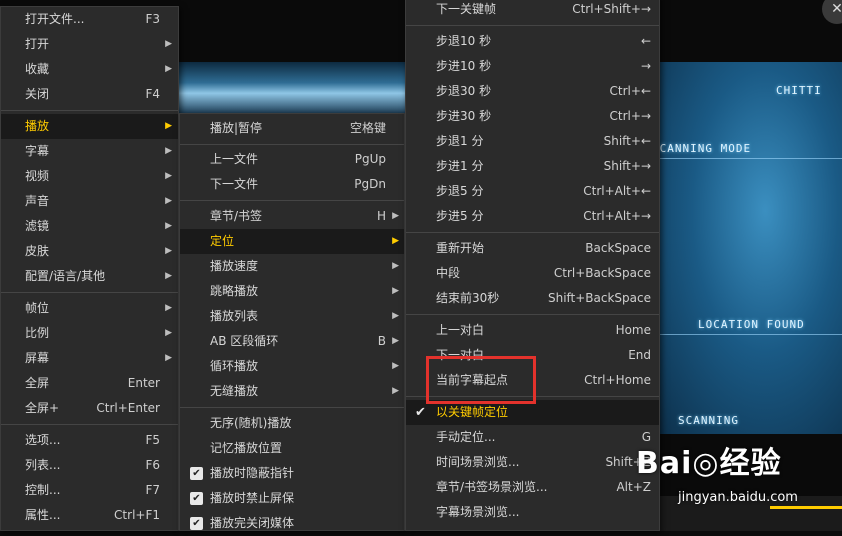  Describe the element at coordinates (292, 341) in the screenshot. I see `menu-item-ab-loop: AB 区段循环 B ▶` at that location.